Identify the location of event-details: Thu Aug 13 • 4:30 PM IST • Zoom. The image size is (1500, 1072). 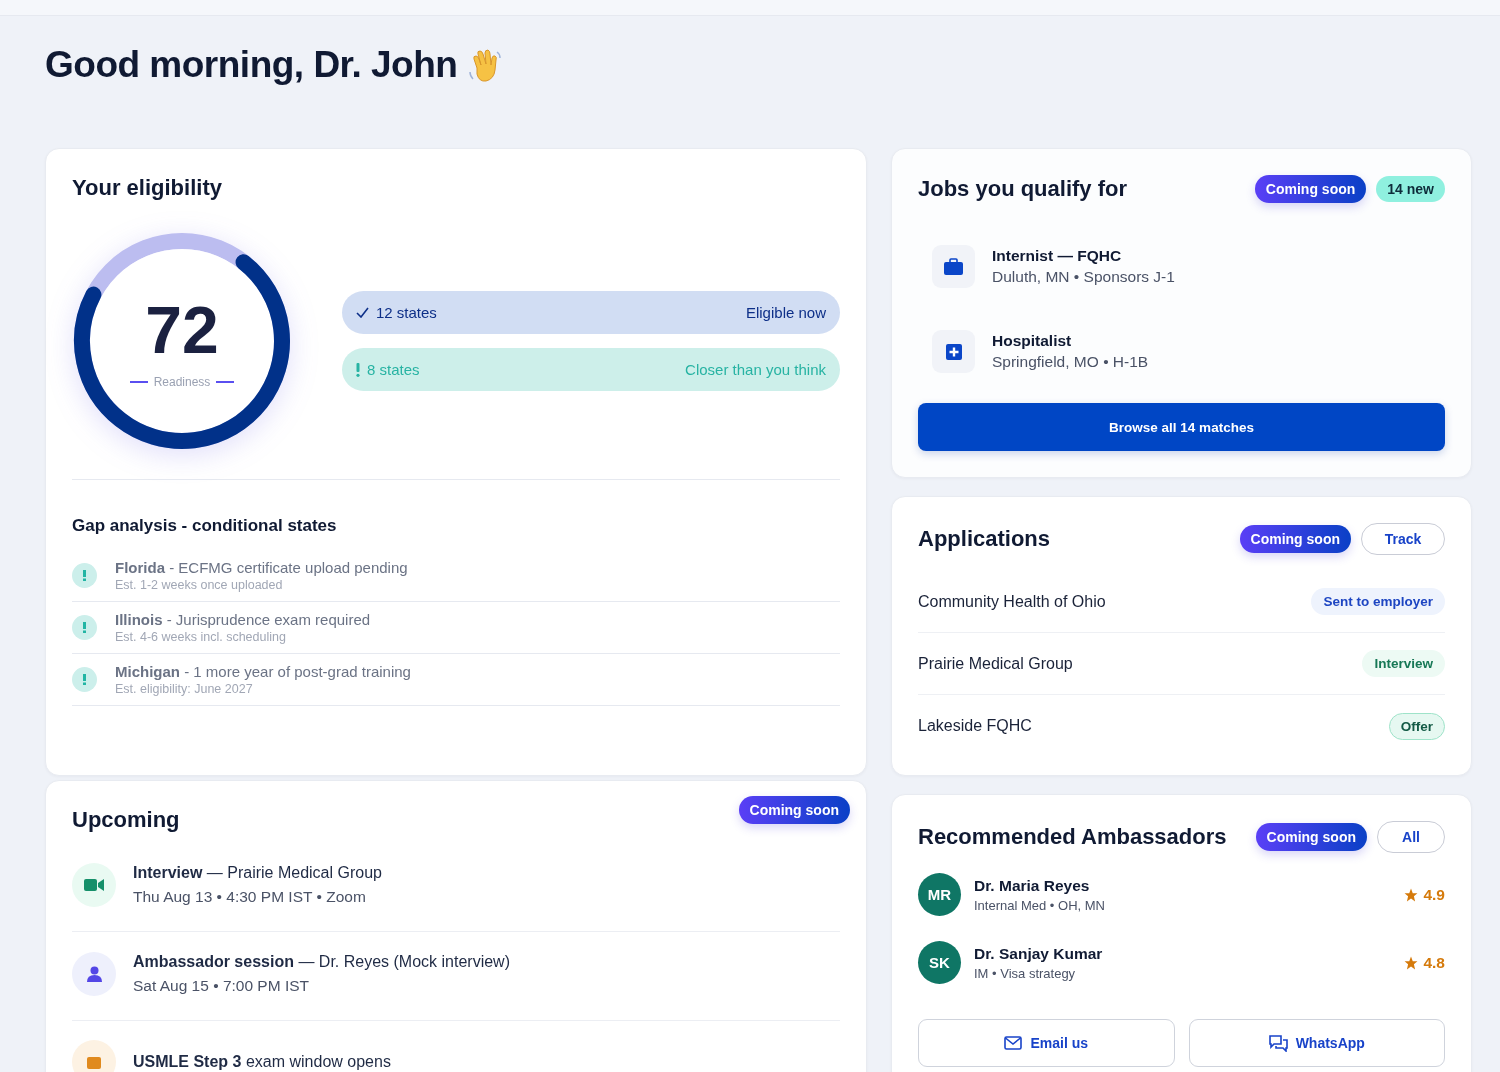
(250, 897).